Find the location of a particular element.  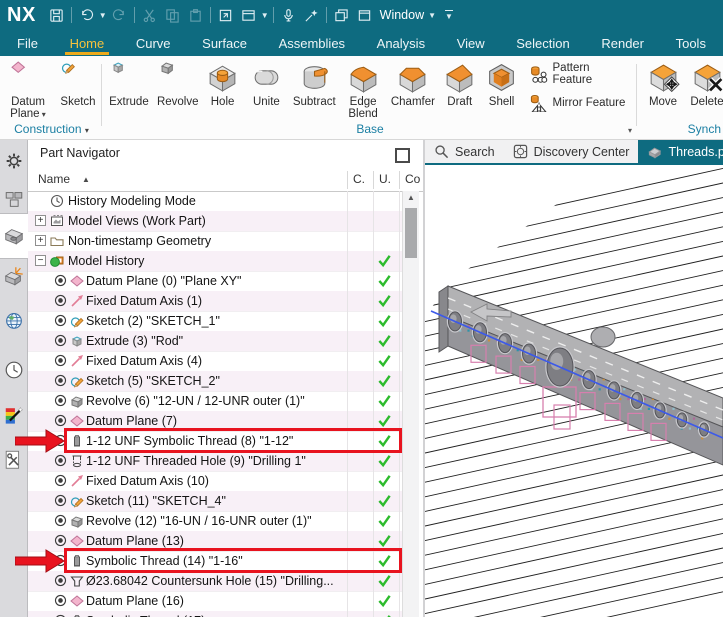

tree-item: + Non-timestamp Geometry is located at coordinates (215, 241).